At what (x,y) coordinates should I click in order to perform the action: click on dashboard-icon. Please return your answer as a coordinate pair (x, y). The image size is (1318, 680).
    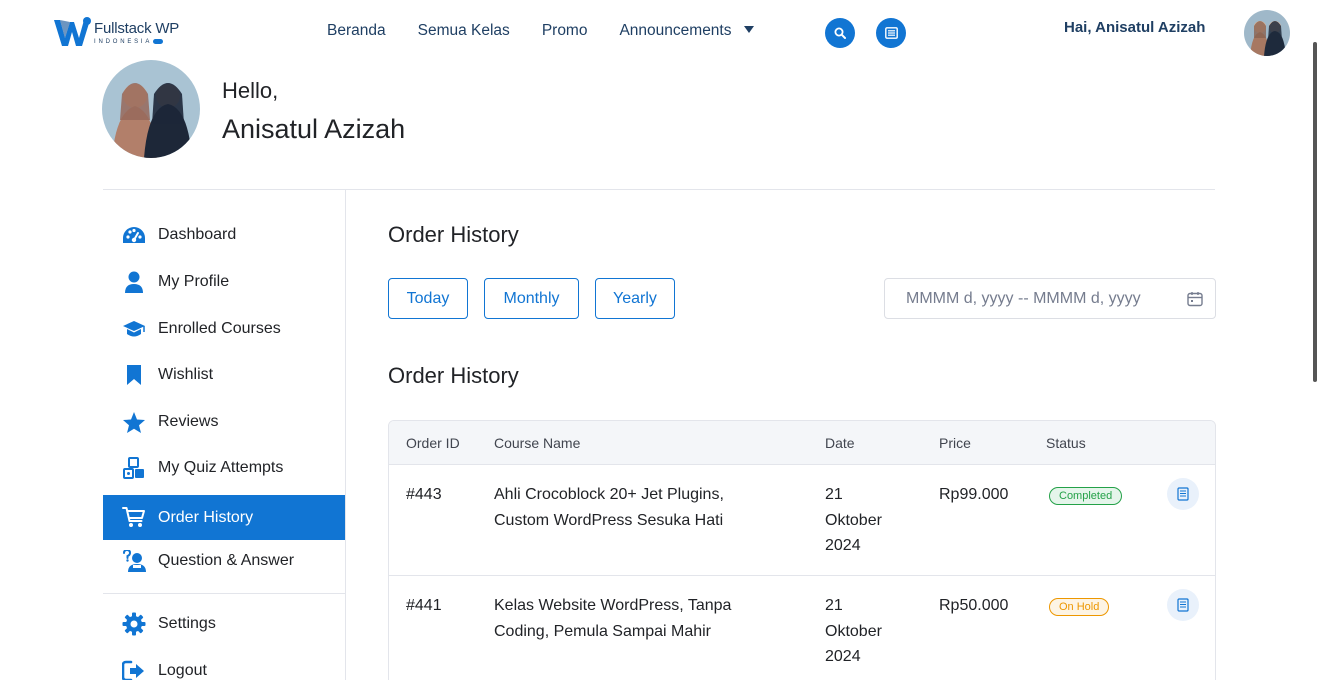
    Looking at the image, I should click on (134, 235).